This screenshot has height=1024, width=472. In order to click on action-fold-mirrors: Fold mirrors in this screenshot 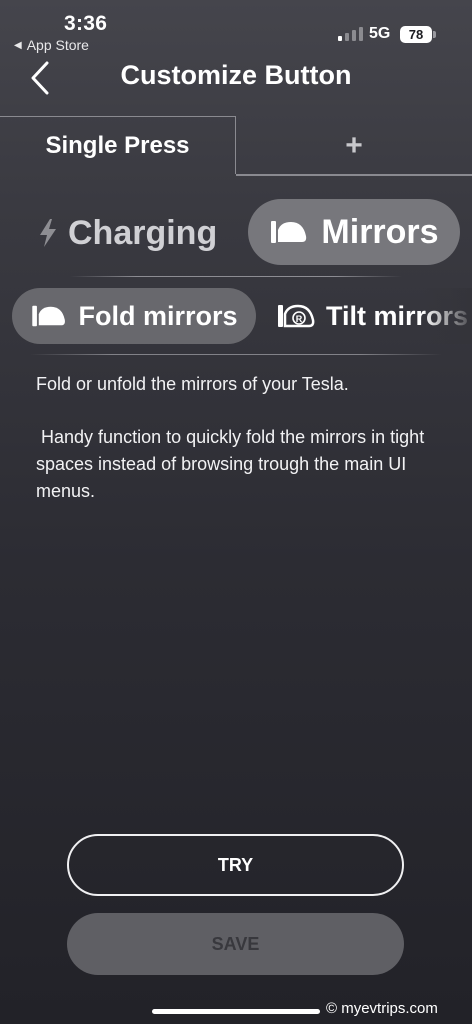, I will do `click(134, 316)`.